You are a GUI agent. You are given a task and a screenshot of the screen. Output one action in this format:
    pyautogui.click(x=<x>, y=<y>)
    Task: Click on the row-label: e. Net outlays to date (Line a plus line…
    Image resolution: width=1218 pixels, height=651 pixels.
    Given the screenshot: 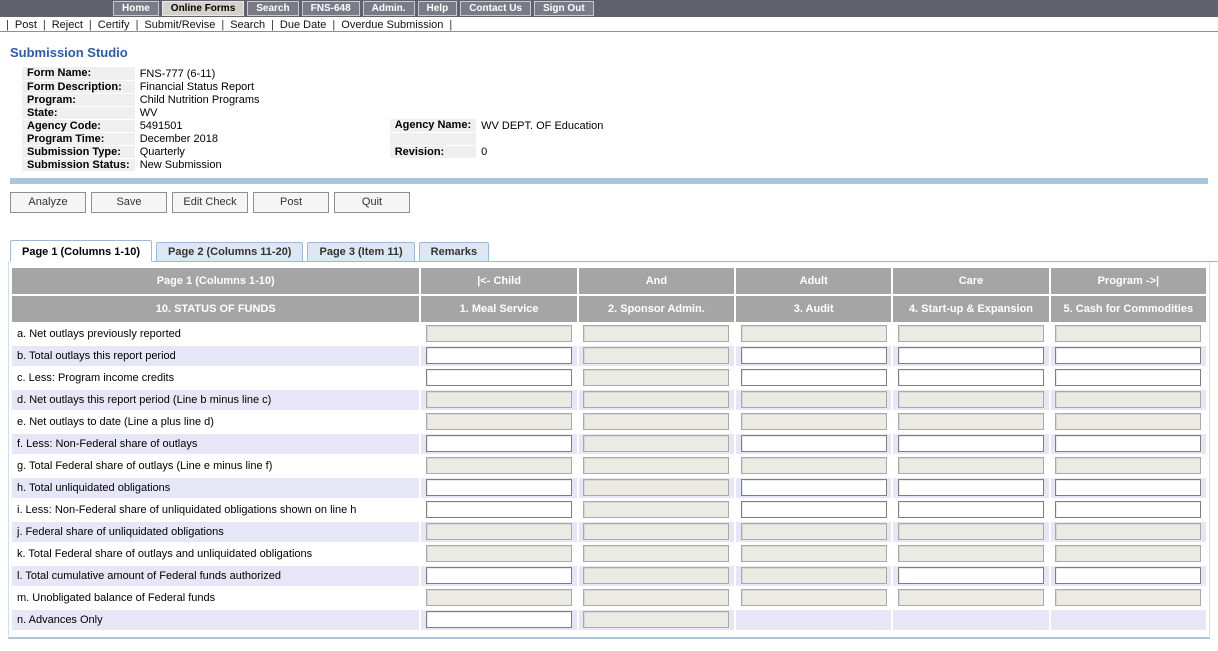 What is the action you would take?
    pyautogui.click(x=216, y=421)
    